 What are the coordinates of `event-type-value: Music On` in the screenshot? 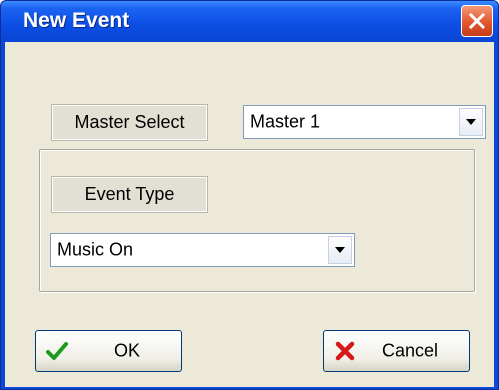 It's located at (95, 249).